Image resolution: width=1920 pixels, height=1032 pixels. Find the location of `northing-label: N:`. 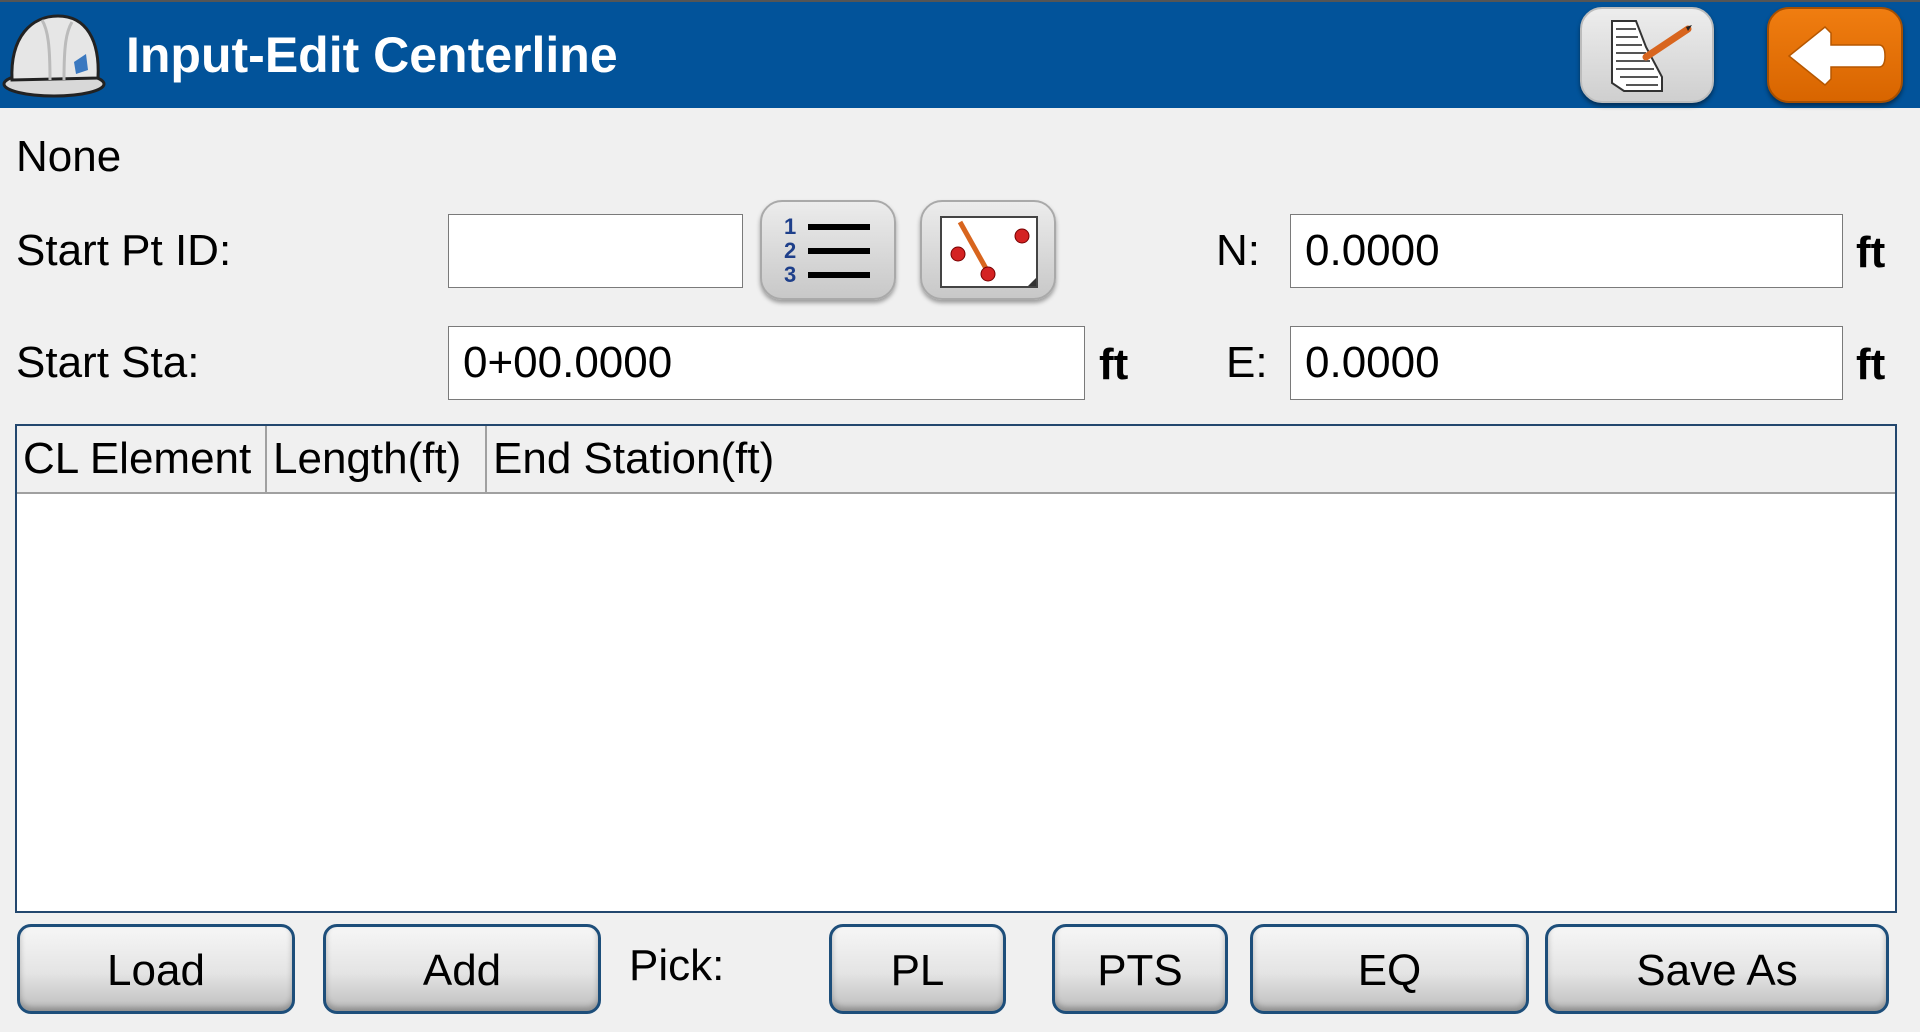

northing-label: N: is located at coordinates (1238, 250).